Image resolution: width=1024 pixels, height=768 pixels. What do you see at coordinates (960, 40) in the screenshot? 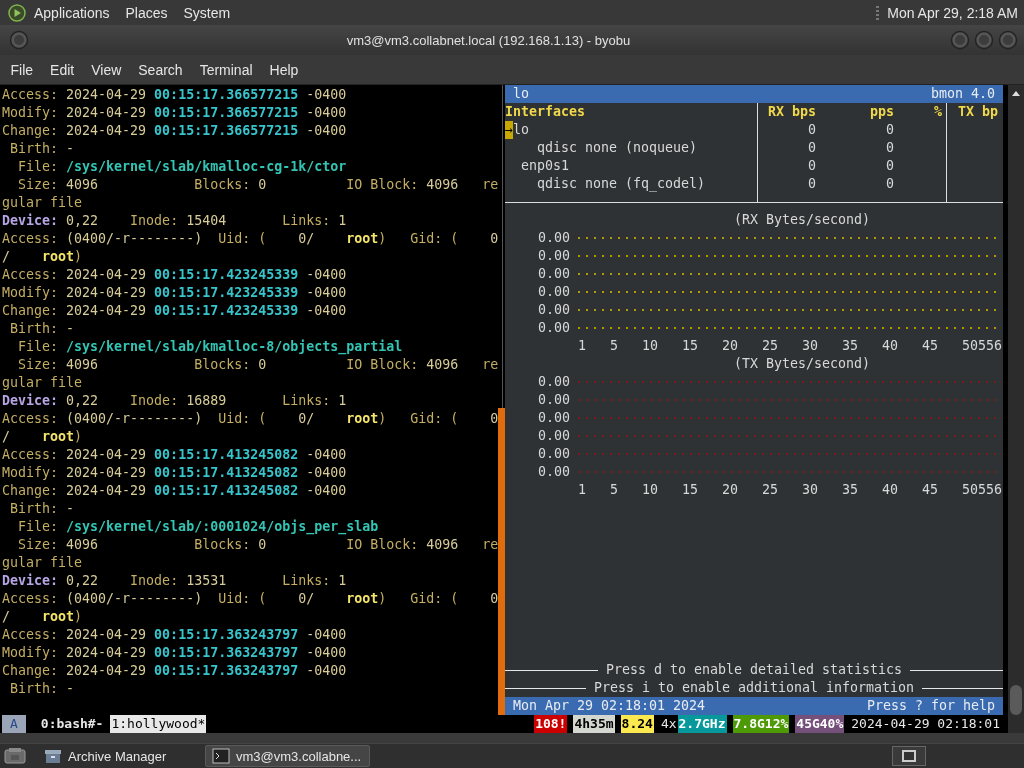
I see `minimize-button-icon` at bounding box center [960, 40].